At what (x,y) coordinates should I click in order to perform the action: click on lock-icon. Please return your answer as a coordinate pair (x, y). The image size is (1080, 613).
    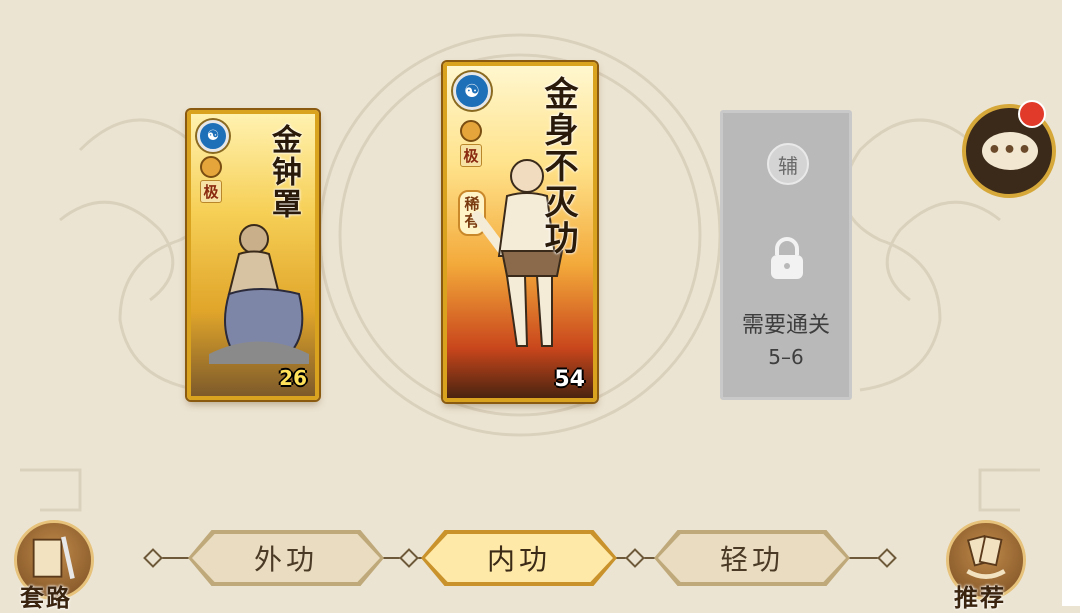
    Looking at the image, I should click on (787, 258).